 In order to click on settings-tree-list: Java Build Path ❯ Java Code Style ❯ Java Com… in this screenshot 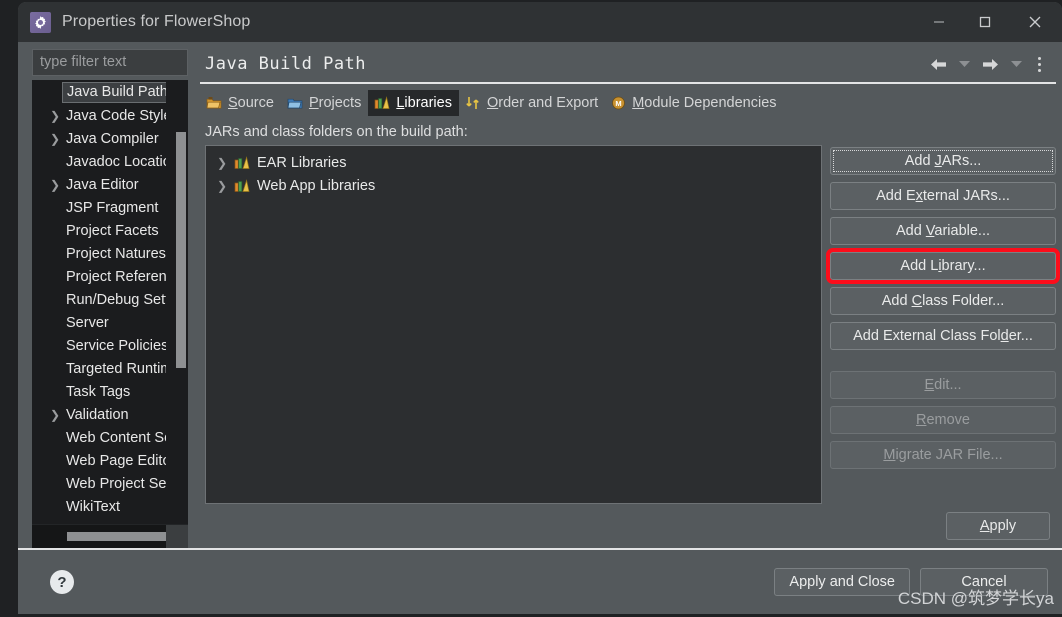, I will do `click(110, 302)`.